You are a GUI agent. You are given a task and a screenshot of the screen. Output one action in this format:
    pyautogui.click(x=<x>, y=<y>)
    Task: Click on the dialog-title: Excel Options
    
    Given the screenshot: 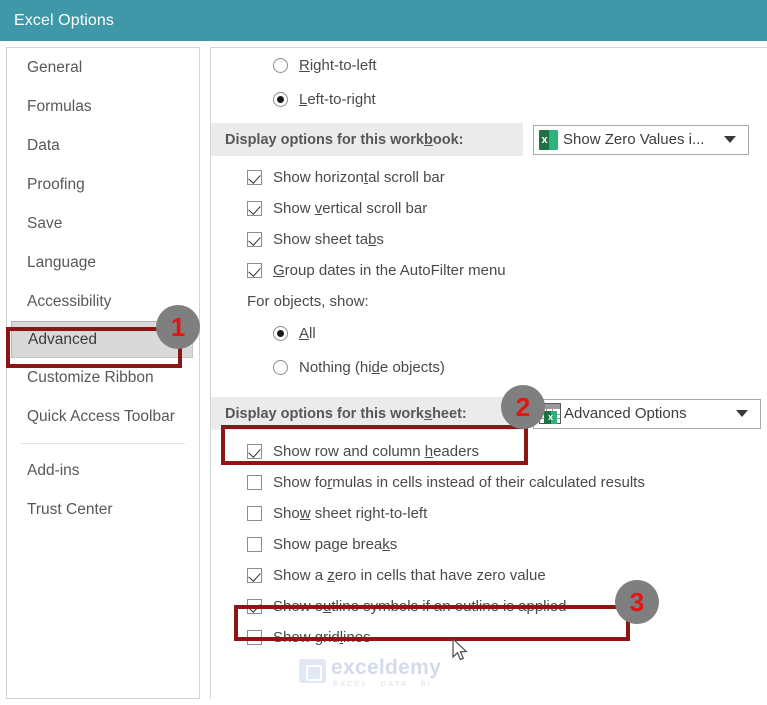 What is the action you would take?
    pyautogui.click(x=64, y=20)
    